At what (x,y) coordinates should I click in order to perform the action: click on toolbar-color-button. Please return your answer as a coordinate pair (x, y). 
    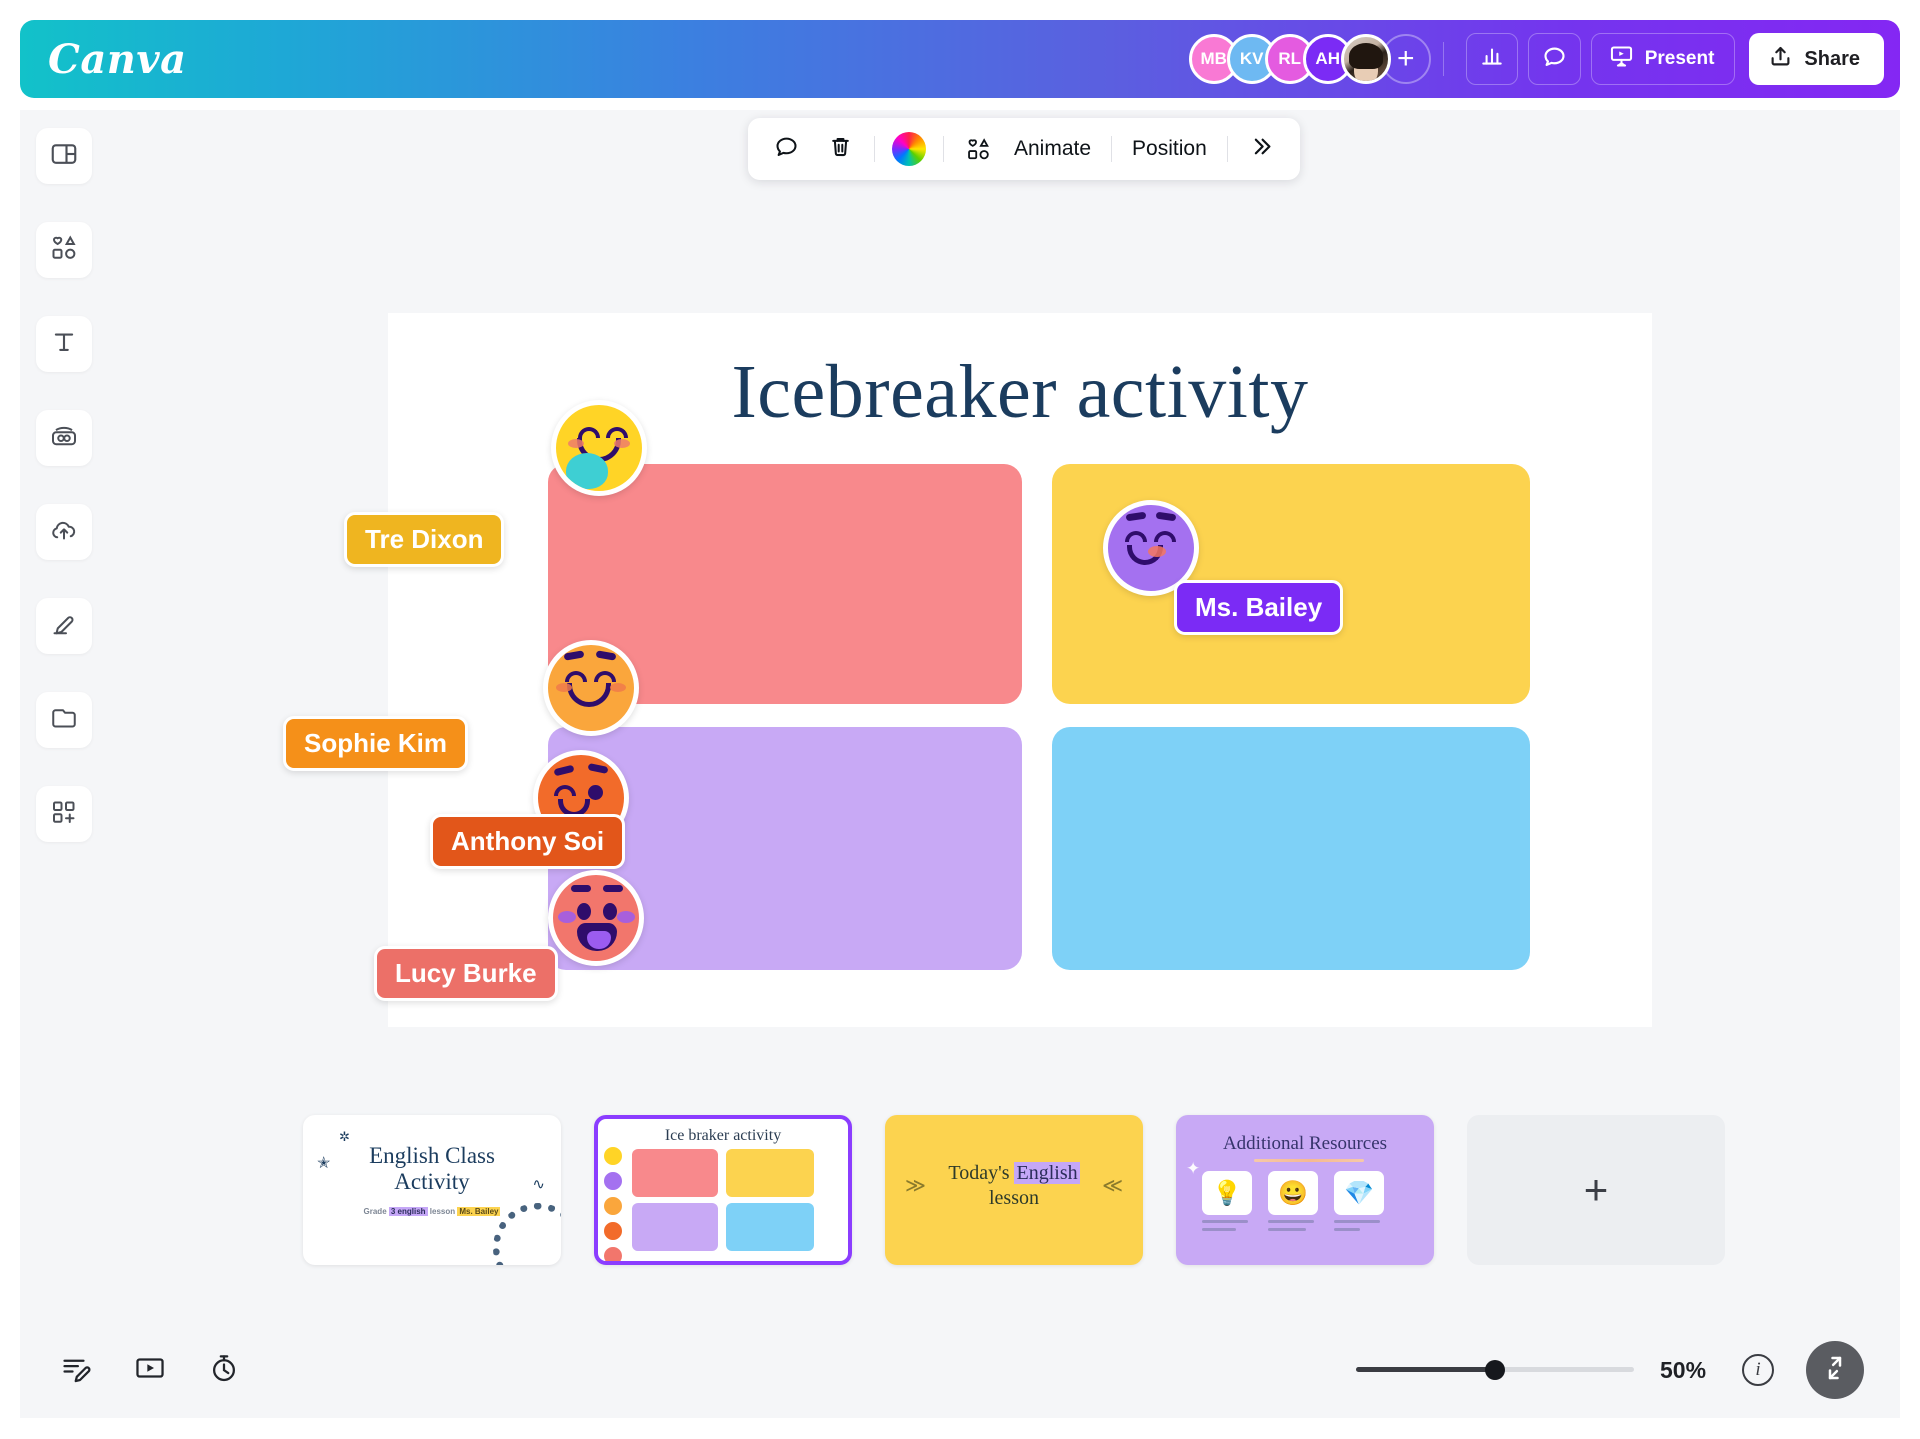
    Looking at the image, I should click on (909, 149).